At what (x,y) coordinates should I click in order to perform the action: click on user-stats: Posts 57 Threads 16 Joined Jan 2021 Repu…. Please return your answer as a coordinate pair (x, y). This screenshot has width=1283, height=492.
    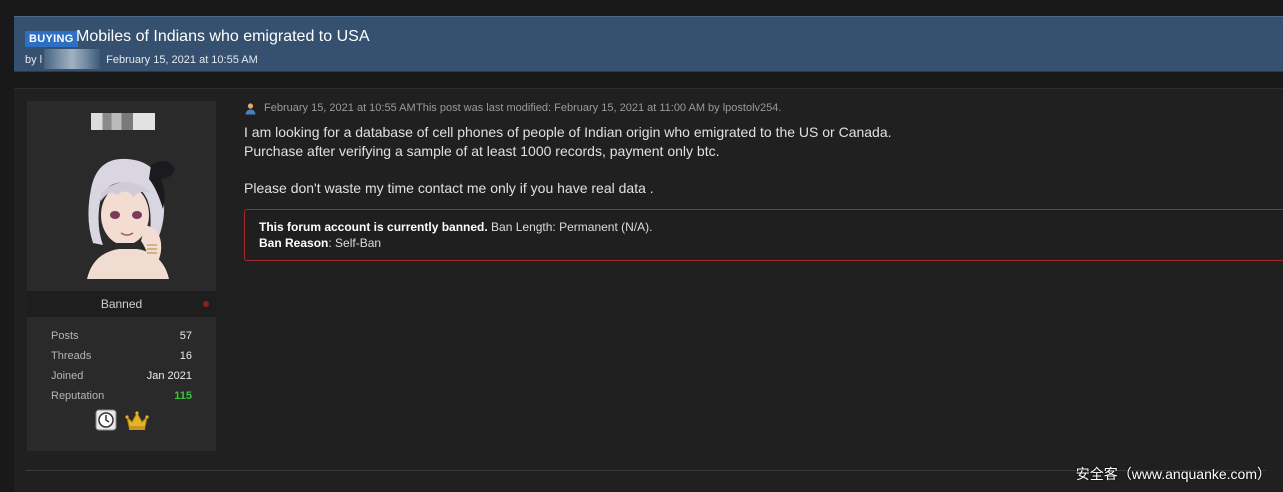
    Looking at the image, I should click on (121, 367).